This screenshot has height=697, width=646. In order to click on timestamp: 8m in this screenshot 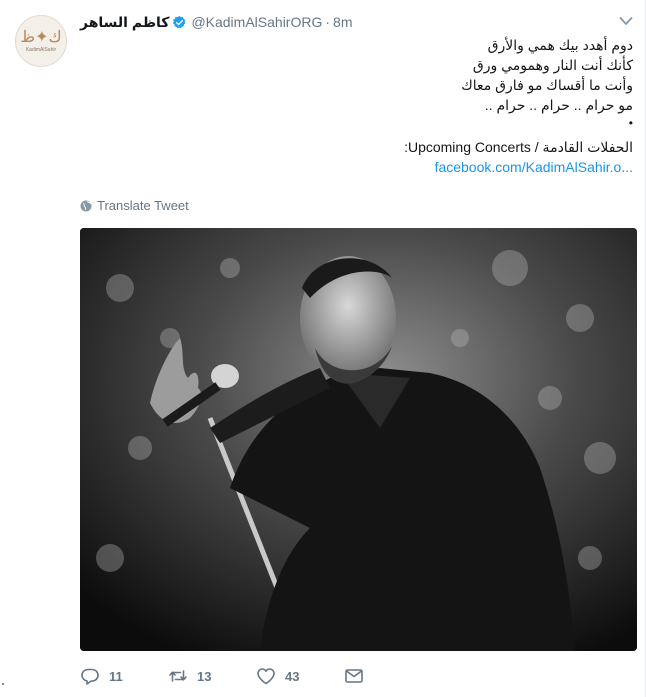, I will do `click(342, 22)`.